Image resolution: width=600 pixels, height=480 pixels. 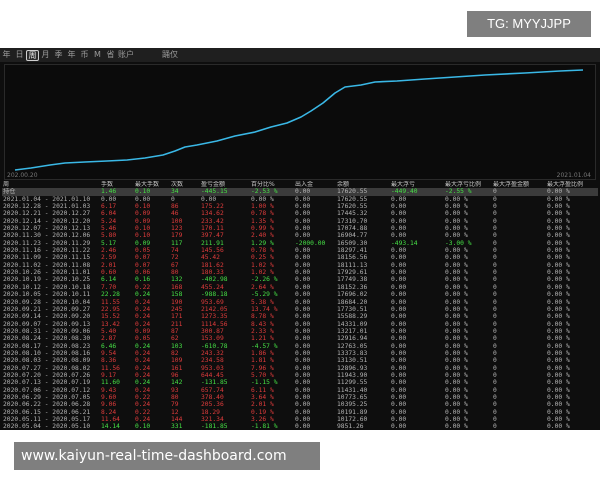 What do you see at coordinates (350, 426) in the screenshot?
I see `table-cell: 9851.26` at bounding box center [350, 426].